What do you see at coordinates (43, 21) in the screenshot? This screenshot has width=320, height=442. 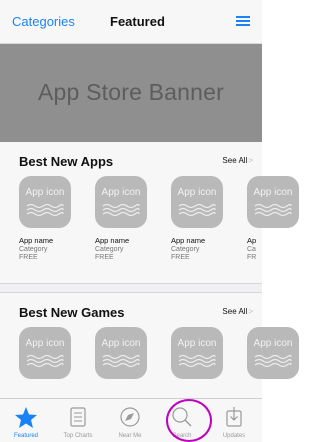 I see `categories-button: Categories` at bounding box center [43, 21].